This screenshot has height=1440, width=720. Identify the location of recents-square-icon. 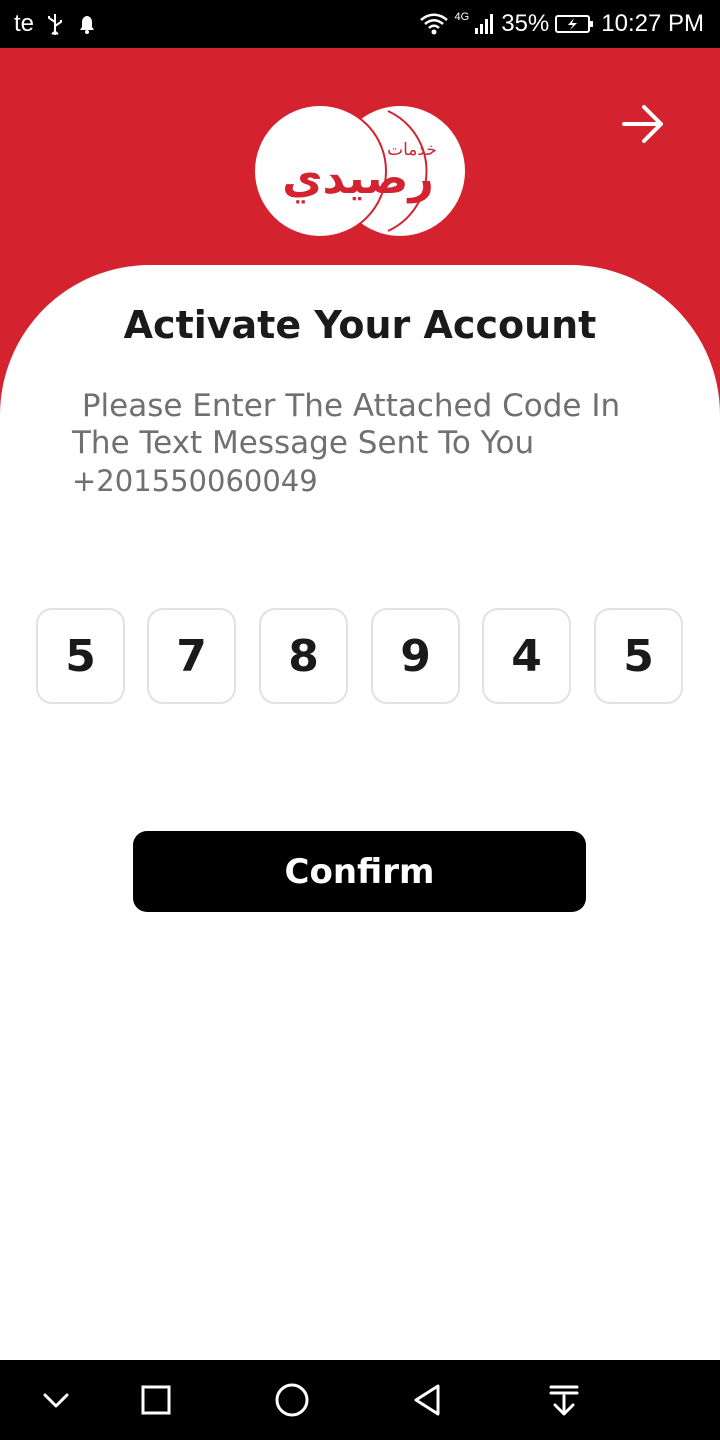
(156, 1400).